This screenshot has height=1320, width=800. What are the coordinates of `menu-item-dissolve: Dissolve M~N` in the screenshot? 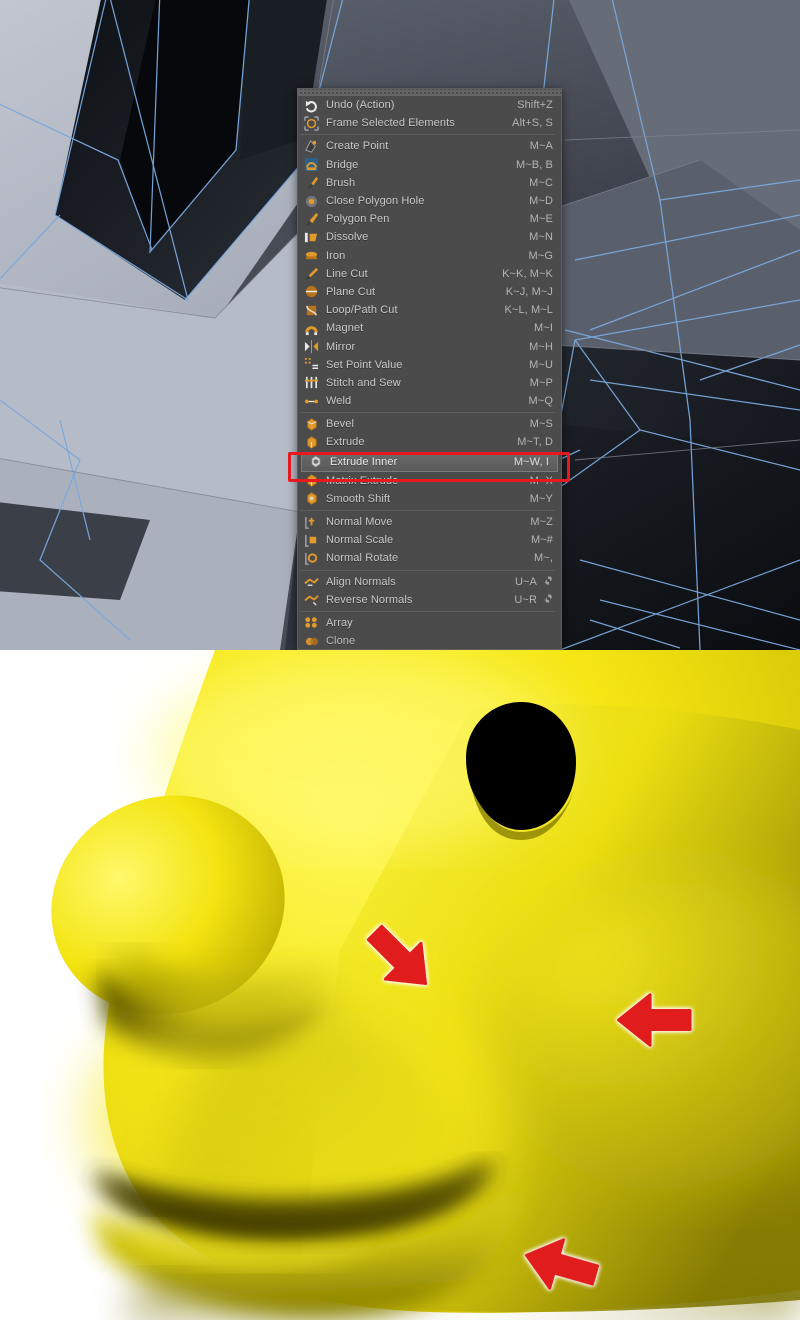 It's located at (429, 237).